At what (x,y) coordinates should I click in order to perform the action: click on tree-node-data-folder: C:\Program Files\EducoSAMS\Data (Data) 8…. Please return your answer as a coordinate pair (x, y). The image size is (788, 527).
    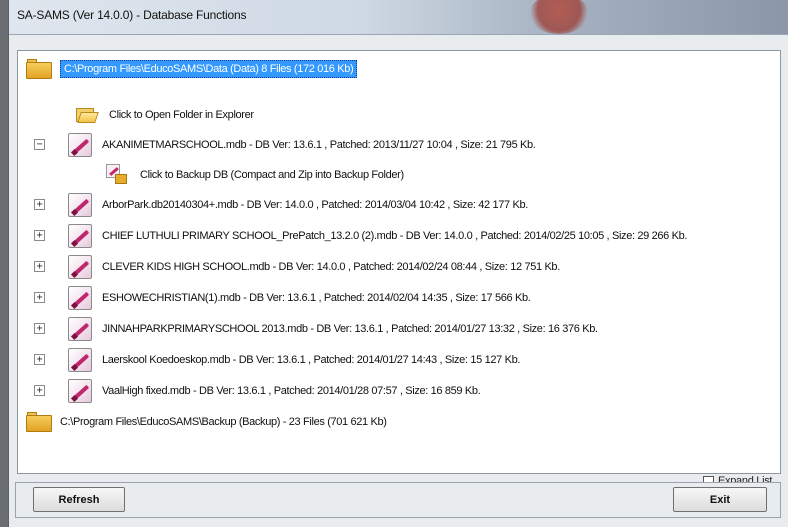
    Looking at the image, I should click on (192, 69).